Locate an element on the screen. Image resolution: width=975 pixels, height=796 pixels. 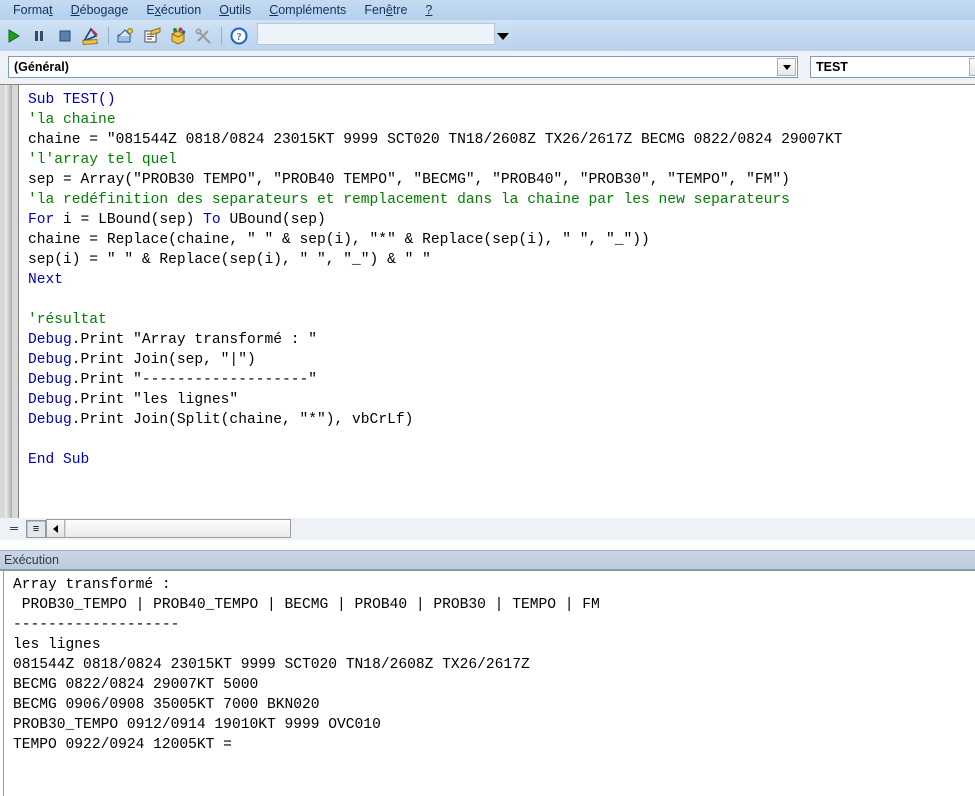
full-module-view-icon: ≡ is located at coordinates (36, 529).